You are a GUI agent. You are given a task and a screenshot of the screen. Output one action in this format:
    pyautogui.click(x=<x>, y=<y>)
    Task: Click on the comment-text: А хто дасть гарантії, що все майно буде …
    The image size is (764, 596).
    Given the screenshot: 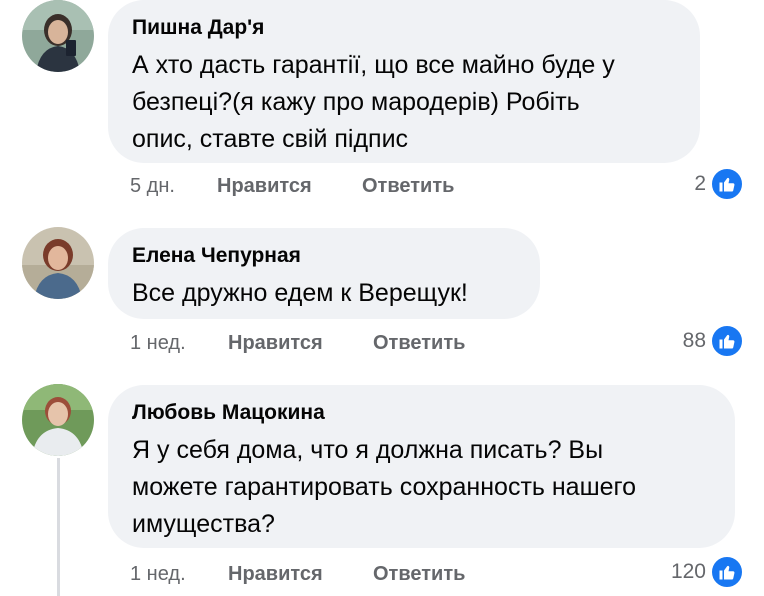 What is the action you would take?
    pyautogui.click(x=404, y=102)
    